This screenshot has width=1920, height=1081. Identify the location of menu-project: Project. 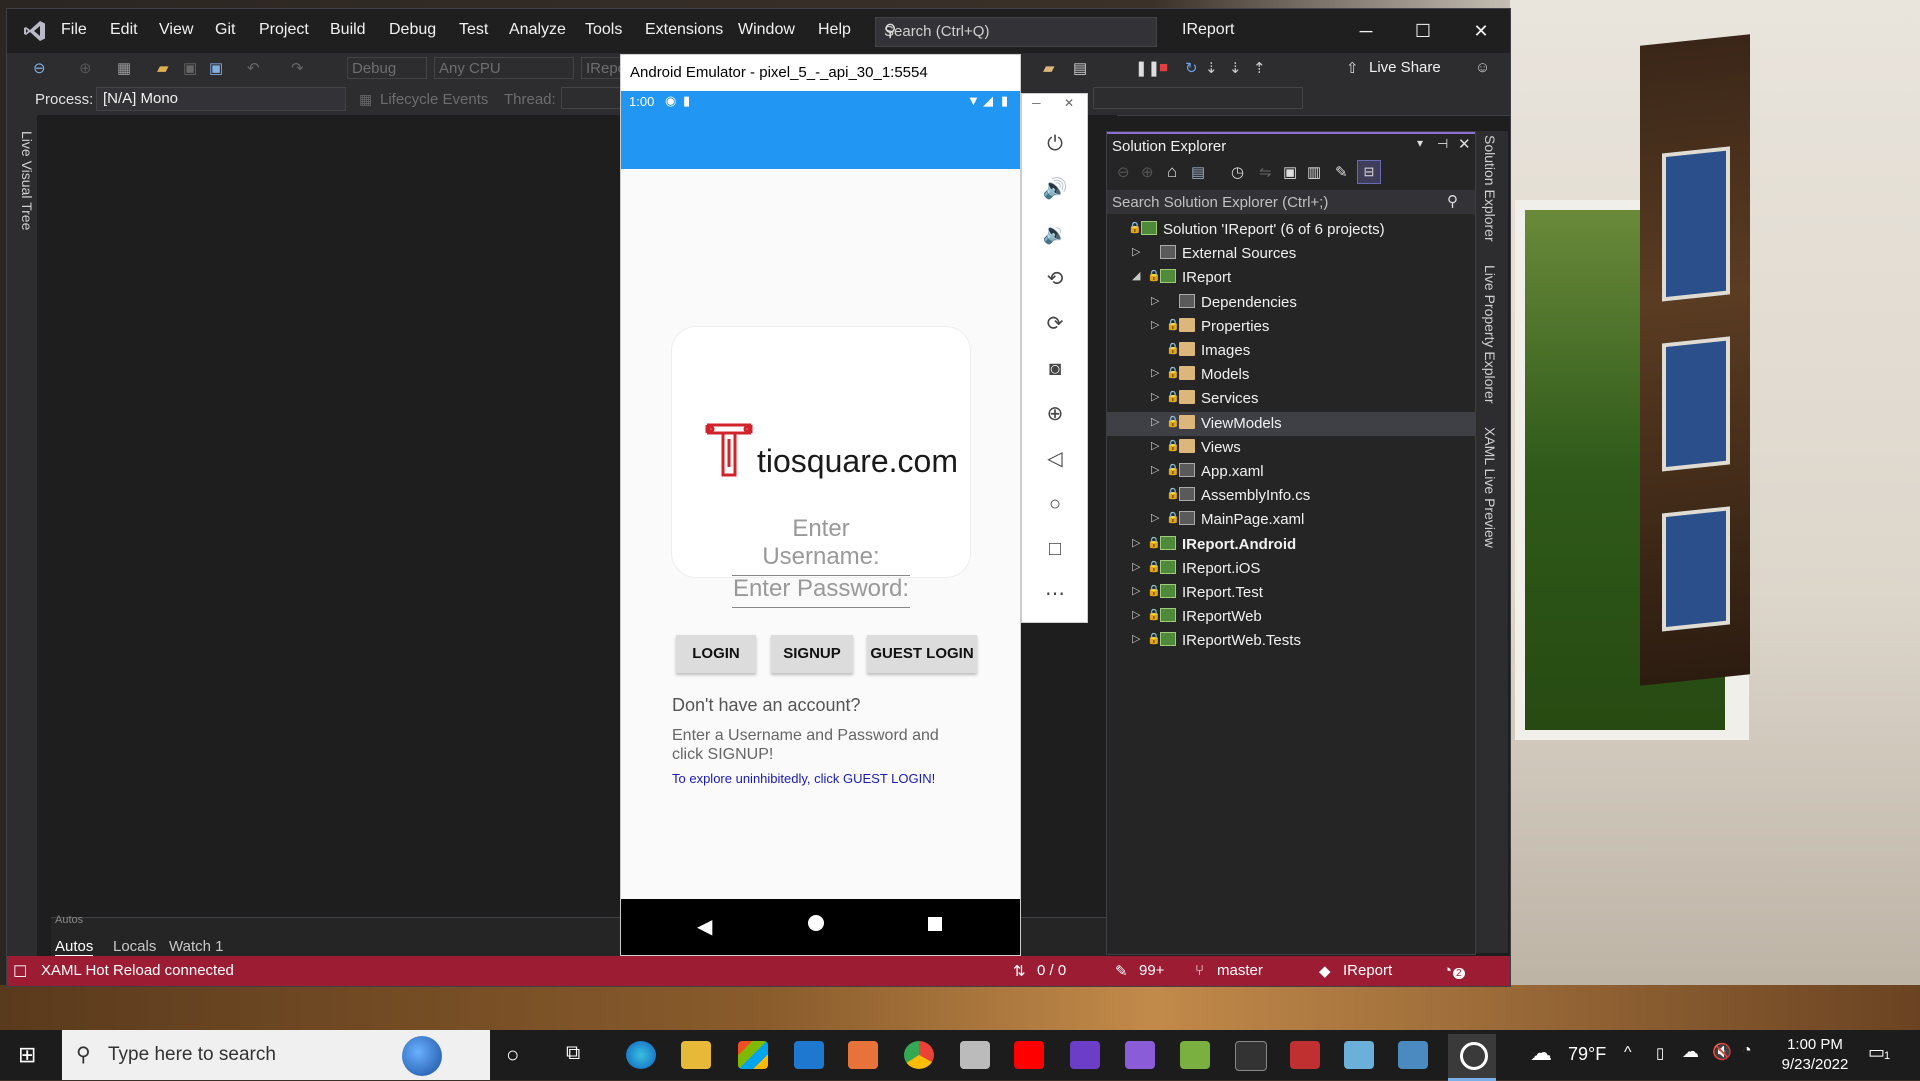
(284, 30).